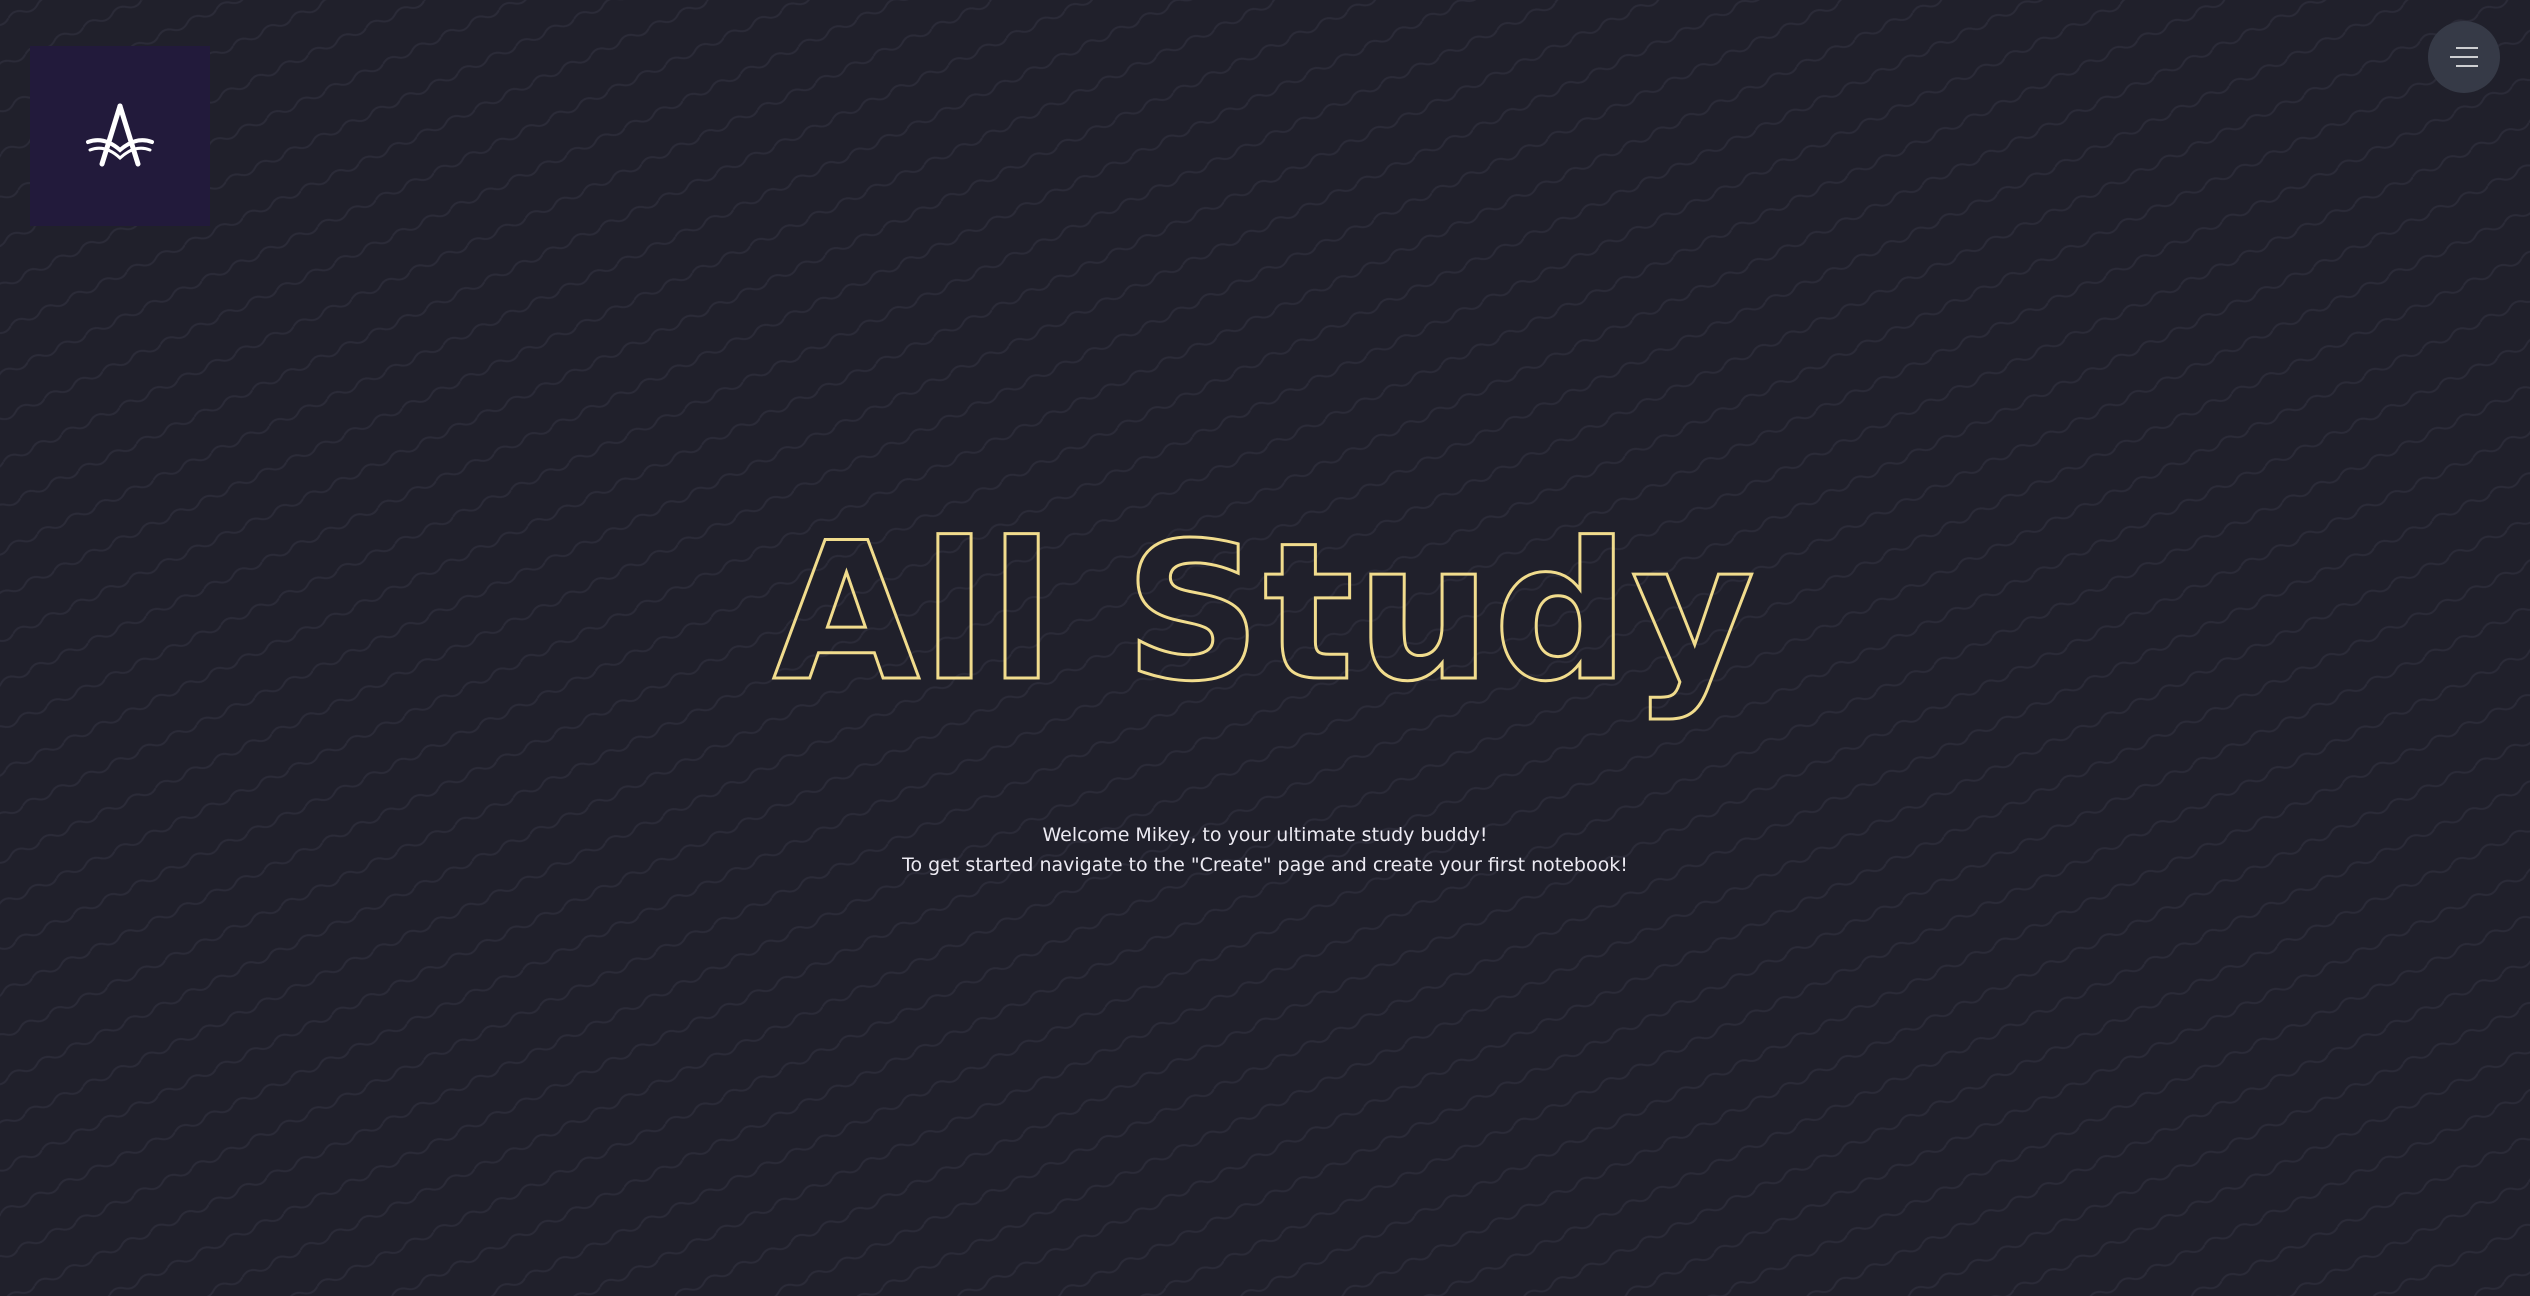 Image resolution: width=2530 pixels, height=1296 pixels. I want to click on menu-button, so click(2464, 57).